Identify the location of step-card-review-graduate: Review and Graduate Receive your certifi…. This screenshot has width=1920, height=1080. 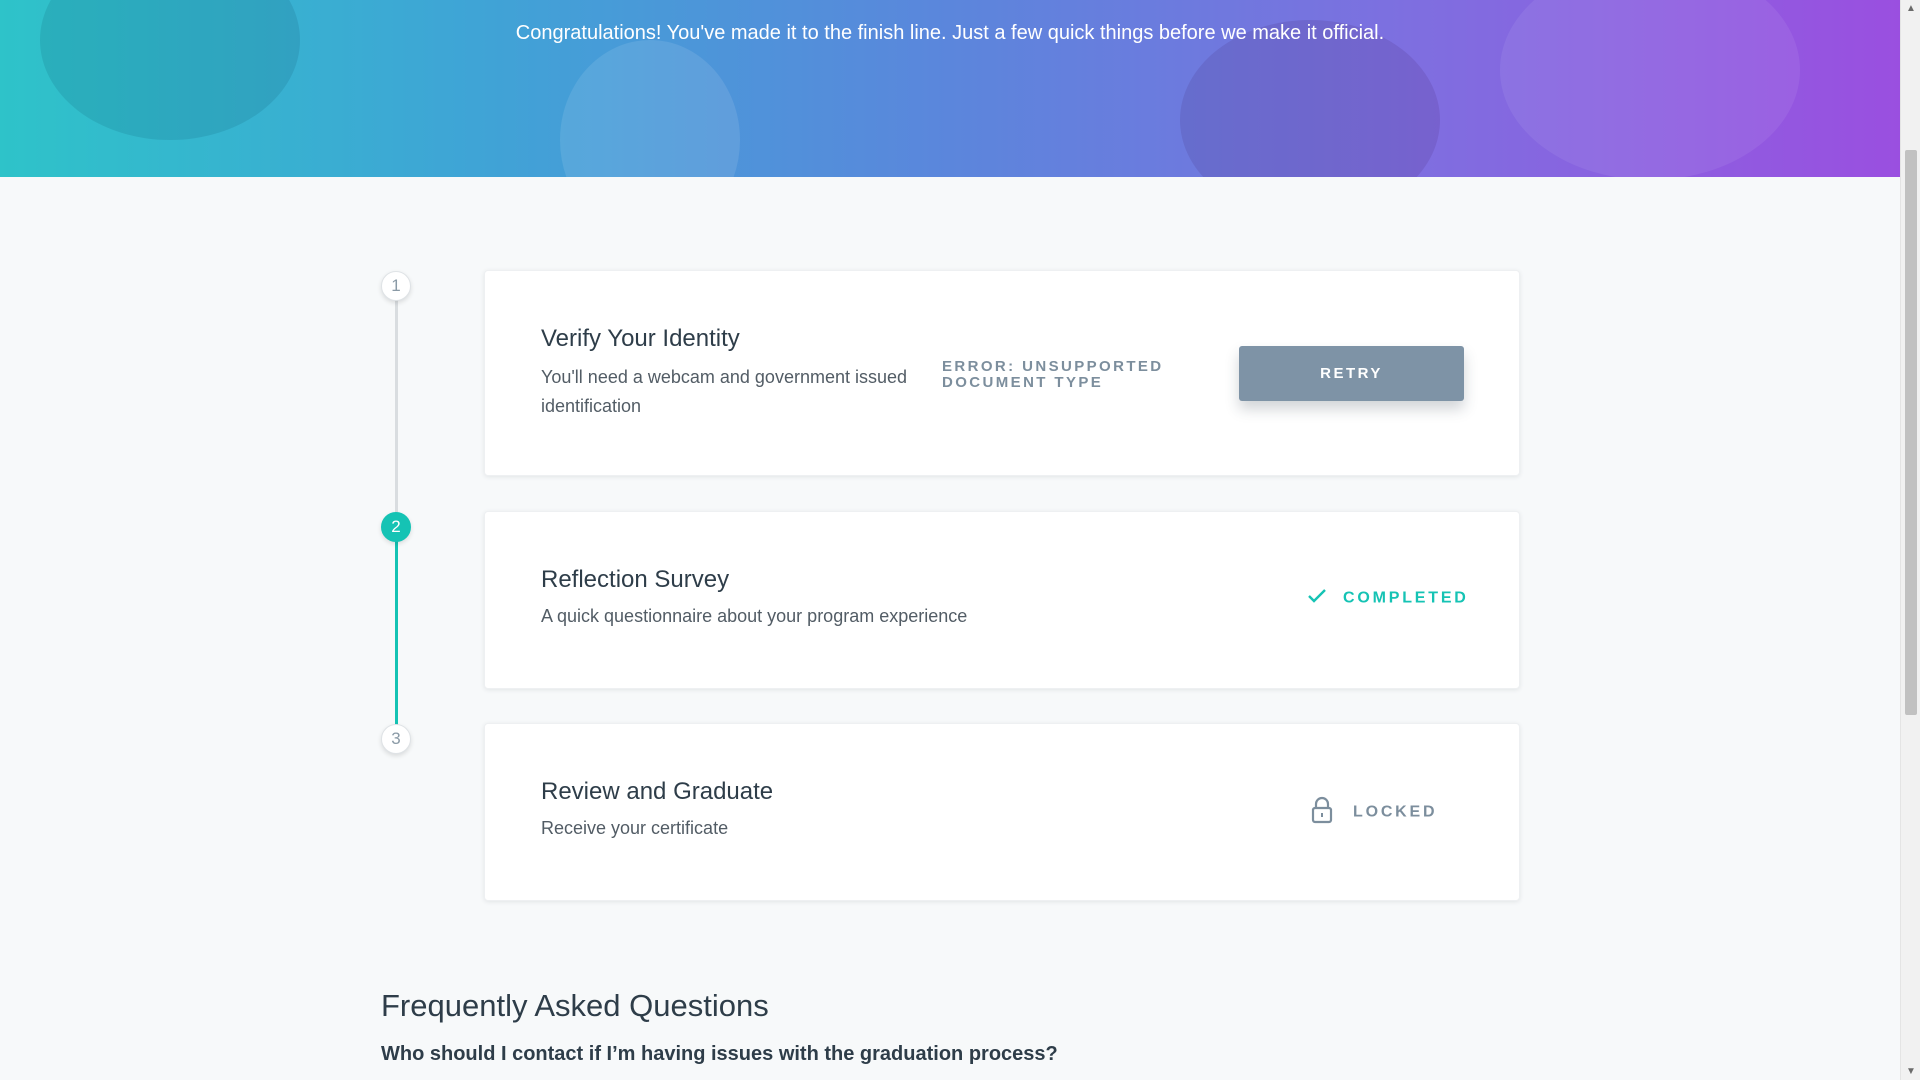
(1002, 812).